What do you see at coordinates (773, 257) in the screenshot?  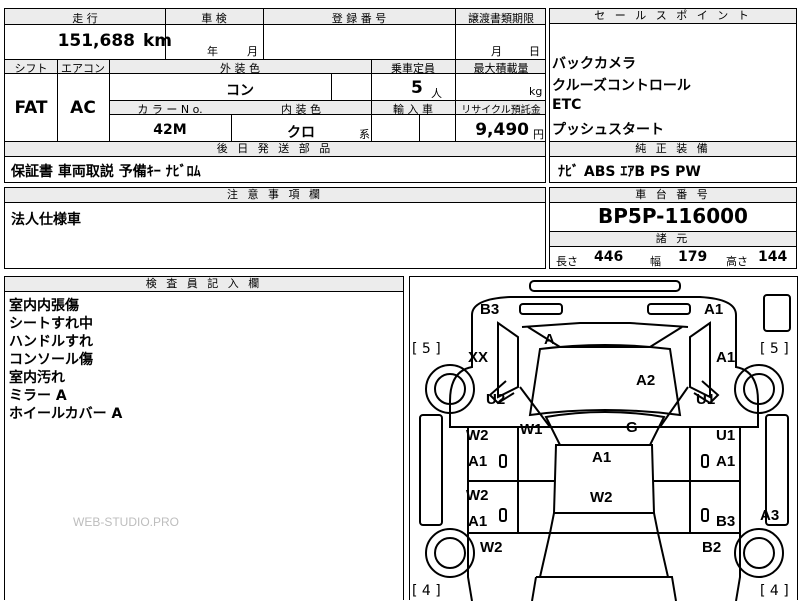 I see `height-value: 144` at bounding box center [773, 257].